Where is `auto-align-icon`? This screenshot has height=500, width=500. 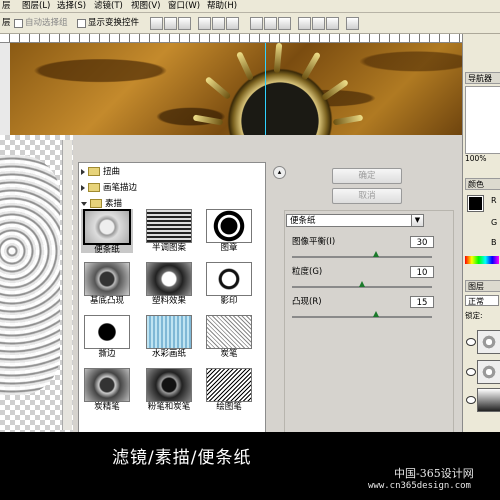 auto-align-icon is located at coordinates (352, 23).